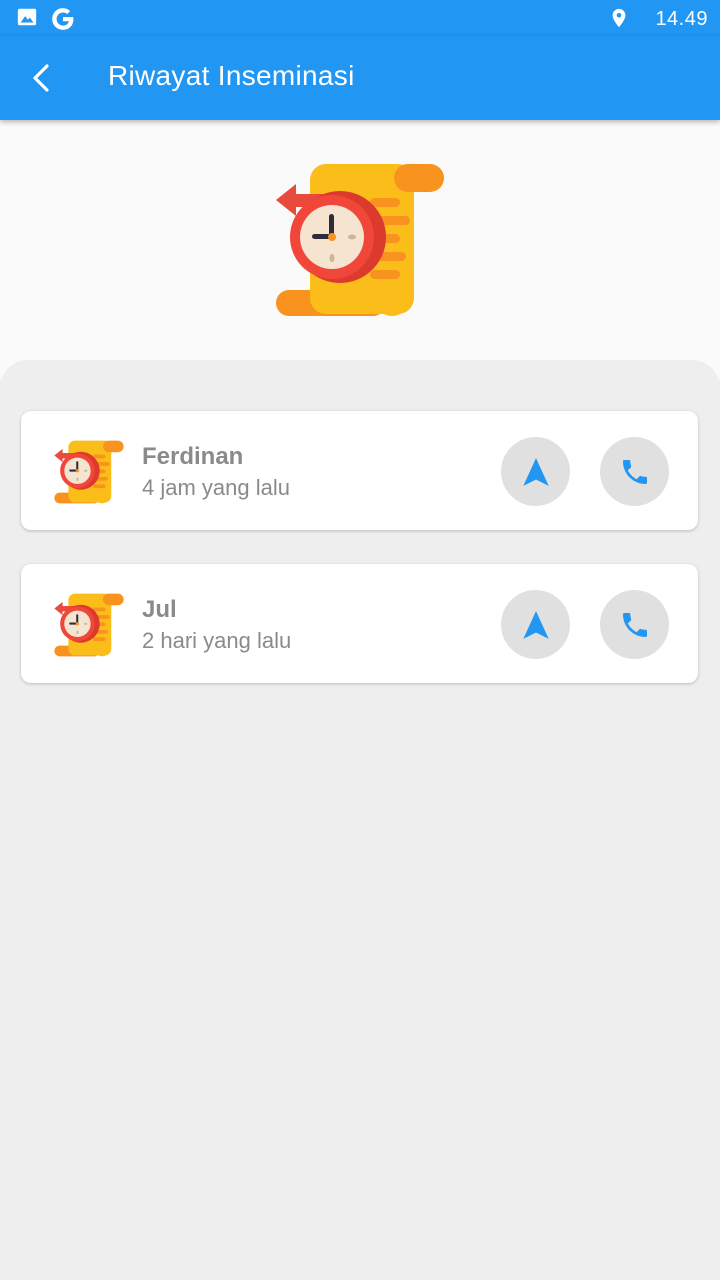 This screenshot has height=1280, width=720. I want to click on status-bar: 14.49, so click(360, 18).